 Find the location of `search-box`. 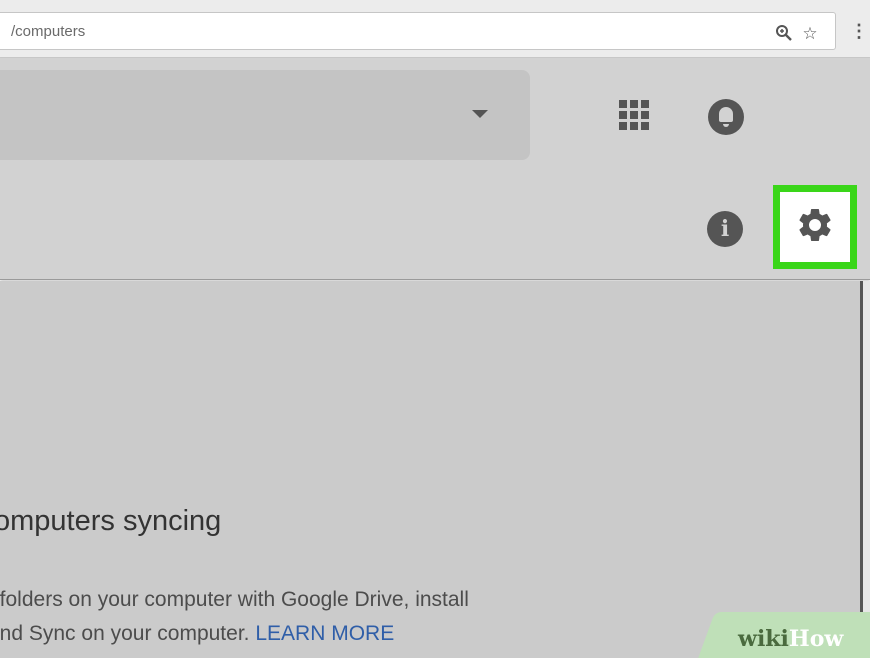

search-box is located at coordinates (265, 115).